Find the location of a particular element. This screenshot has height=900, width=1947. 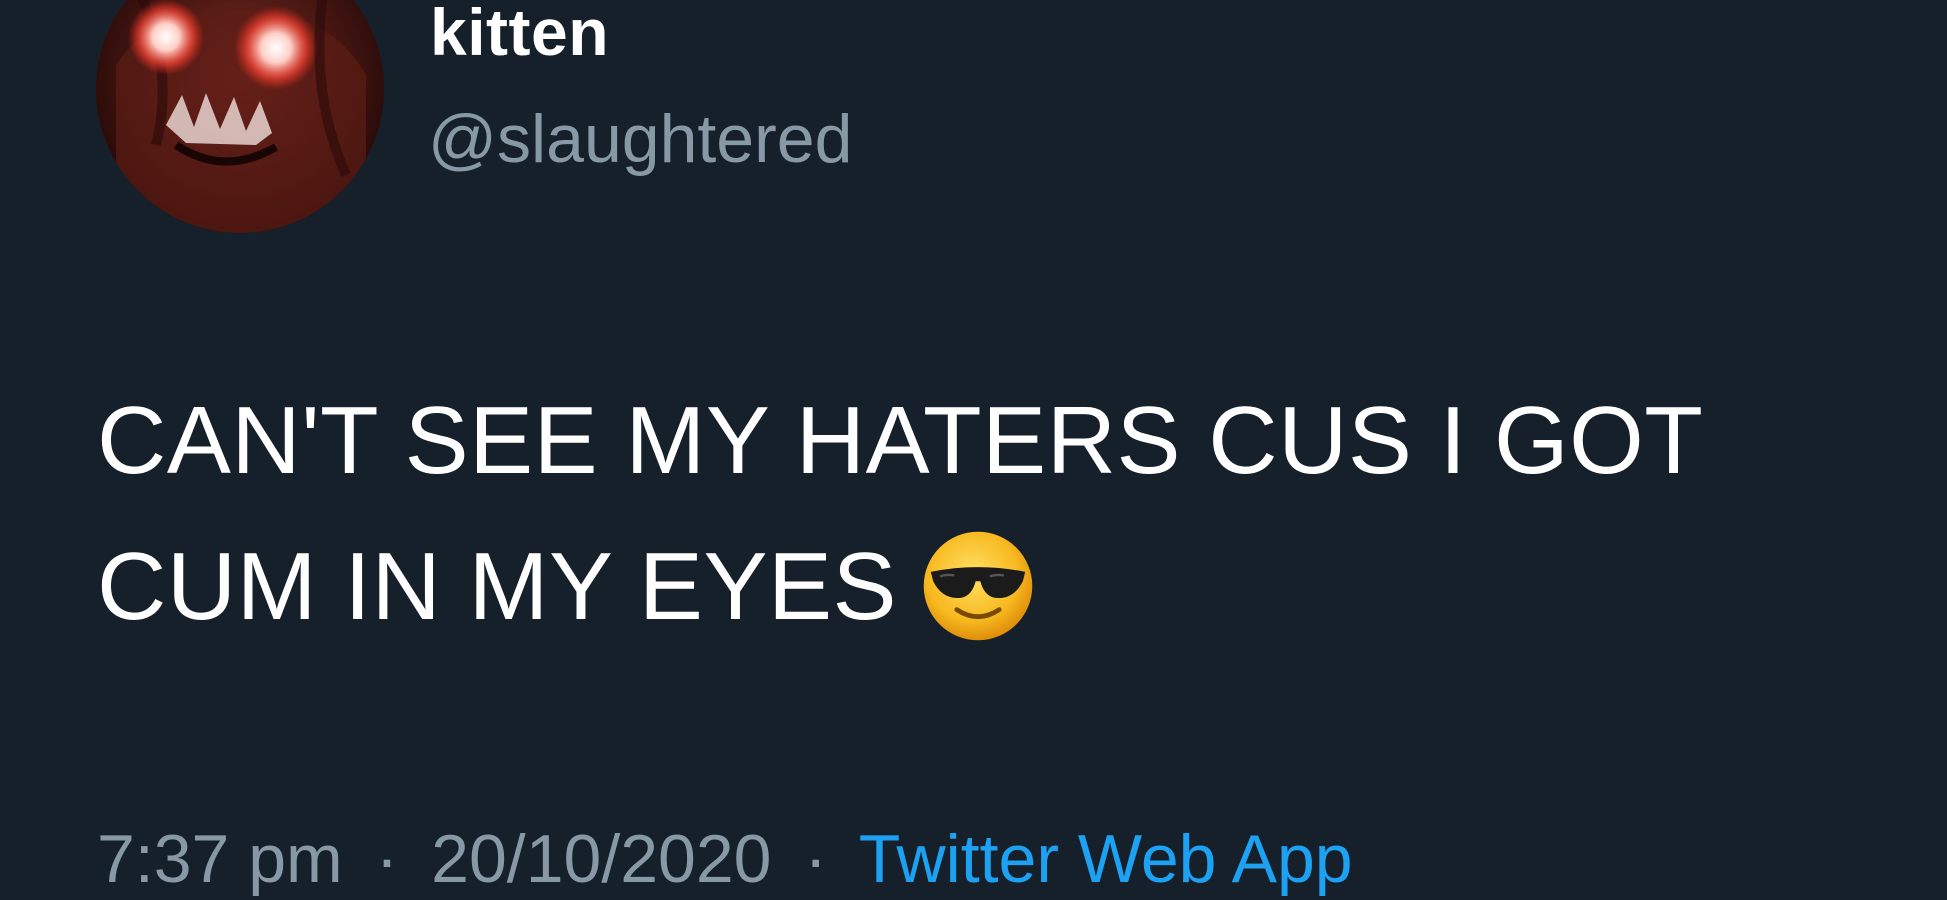

creature-avatar-icon is located at coordinates (240, 116).